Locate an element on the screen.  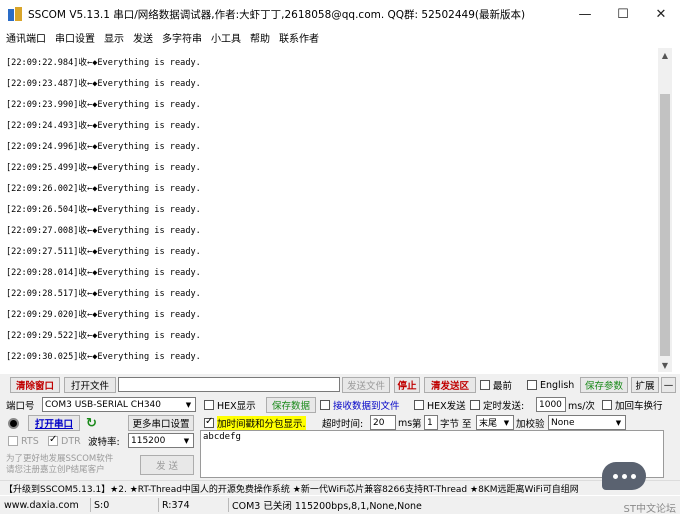
hex-send-label: HEX发送 is located at coordinates (446, 406).